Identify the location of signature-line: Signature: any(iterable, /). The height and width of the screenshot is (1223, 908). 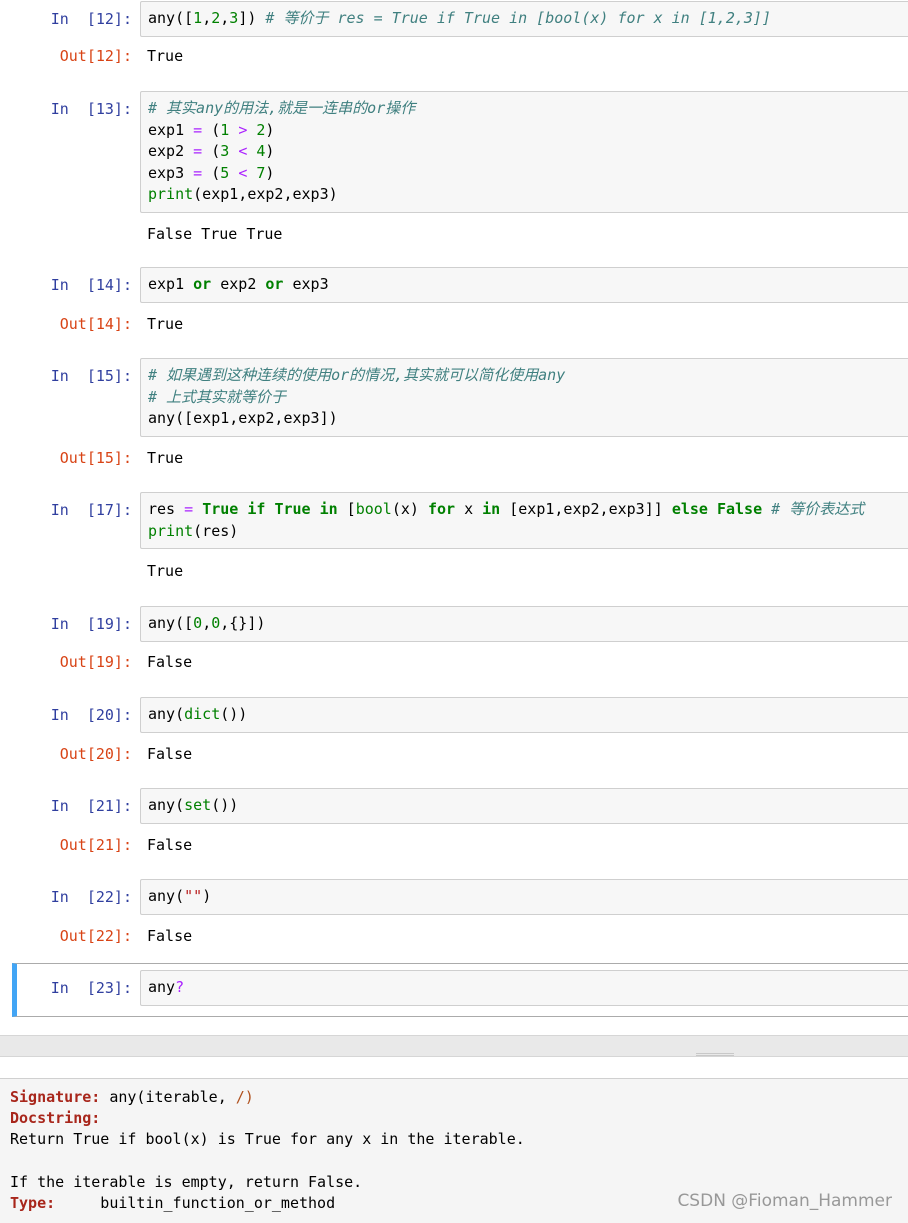
(454, 1097).